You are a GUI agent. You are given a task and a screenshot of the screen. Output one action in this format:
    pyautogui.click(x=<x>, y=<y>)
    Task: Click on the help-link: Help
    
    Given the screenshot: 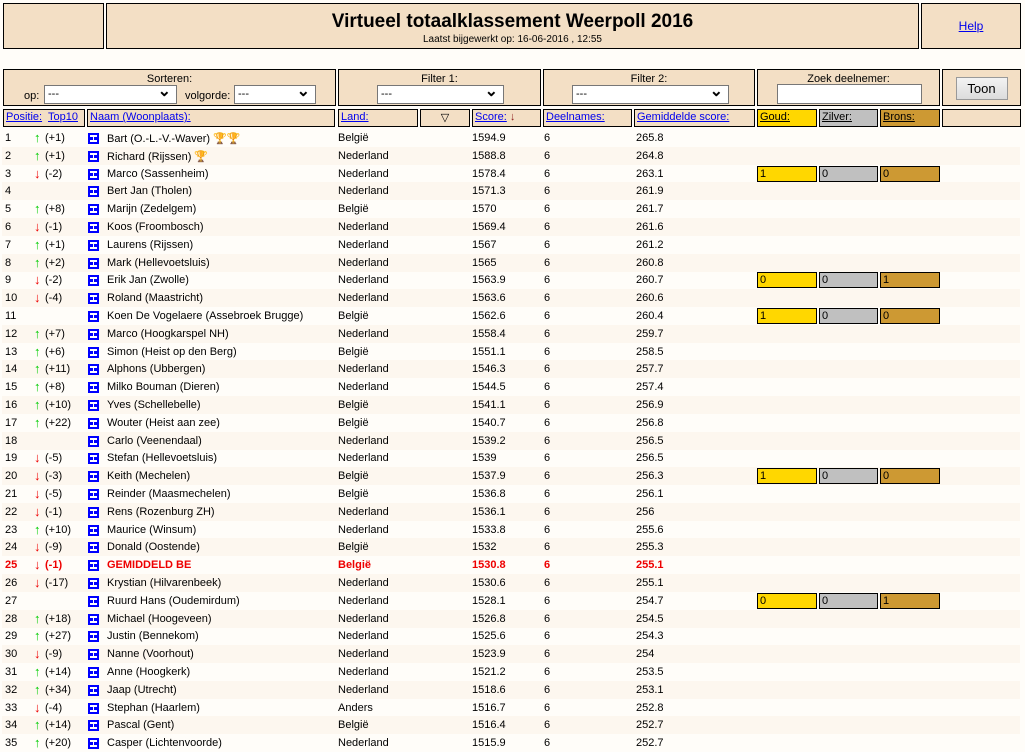 What is the action you would take?
    pyautogui.click(x=971, y=26)
    